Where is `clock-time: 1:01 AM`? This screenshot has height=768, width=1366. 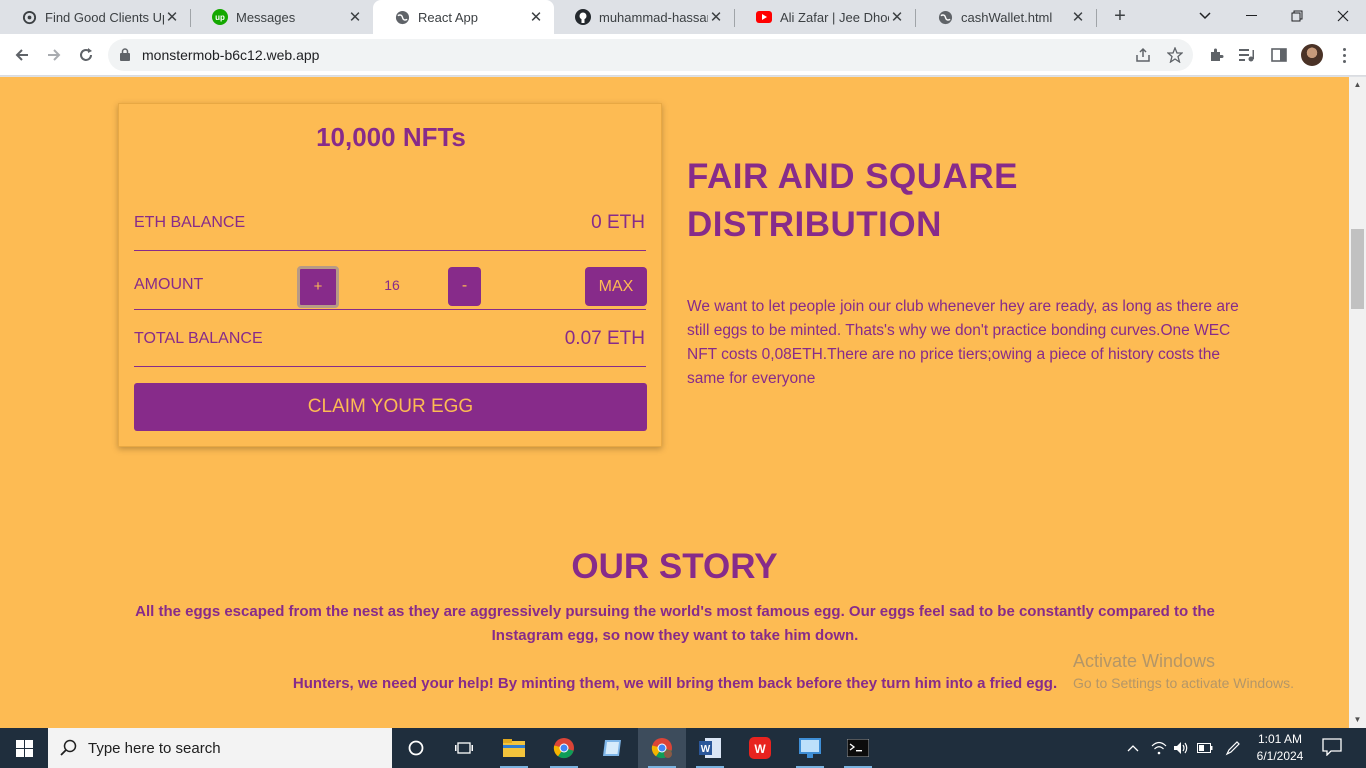 clock-time: 1:01 AM is located at coordinates (1280, 739).